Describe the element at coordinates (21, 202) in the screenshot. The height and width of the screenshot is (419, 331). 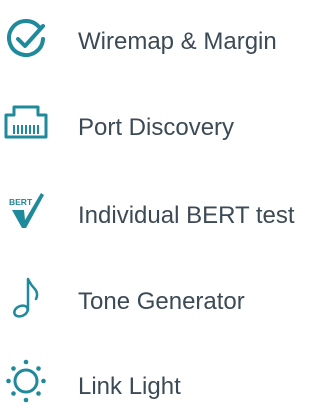
I see `bert-icon-text: BERT` at that location.